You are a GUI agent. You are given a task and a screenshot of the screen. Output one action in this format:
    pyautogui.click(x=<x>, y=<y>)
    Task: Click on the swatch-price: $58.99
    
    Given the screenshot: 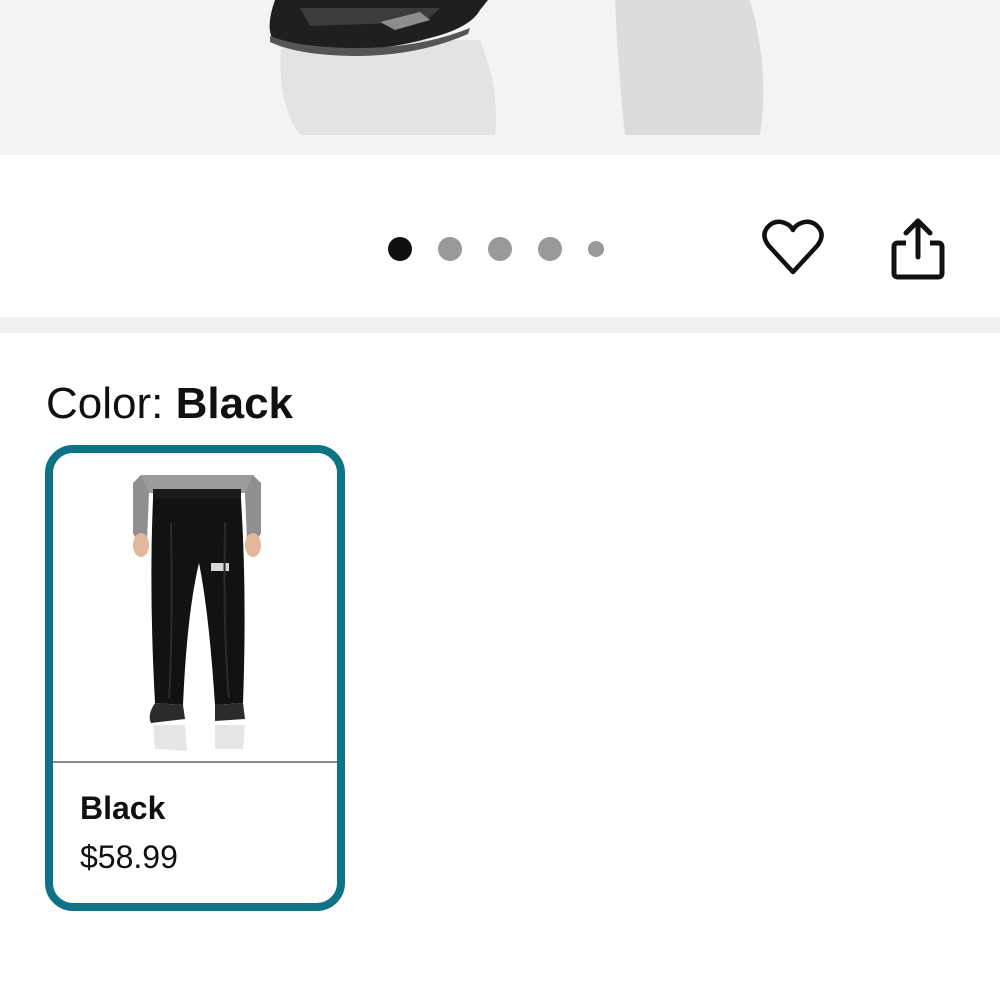 What is the action you would take?
    pyautogui.click(x=129, y=857)
    